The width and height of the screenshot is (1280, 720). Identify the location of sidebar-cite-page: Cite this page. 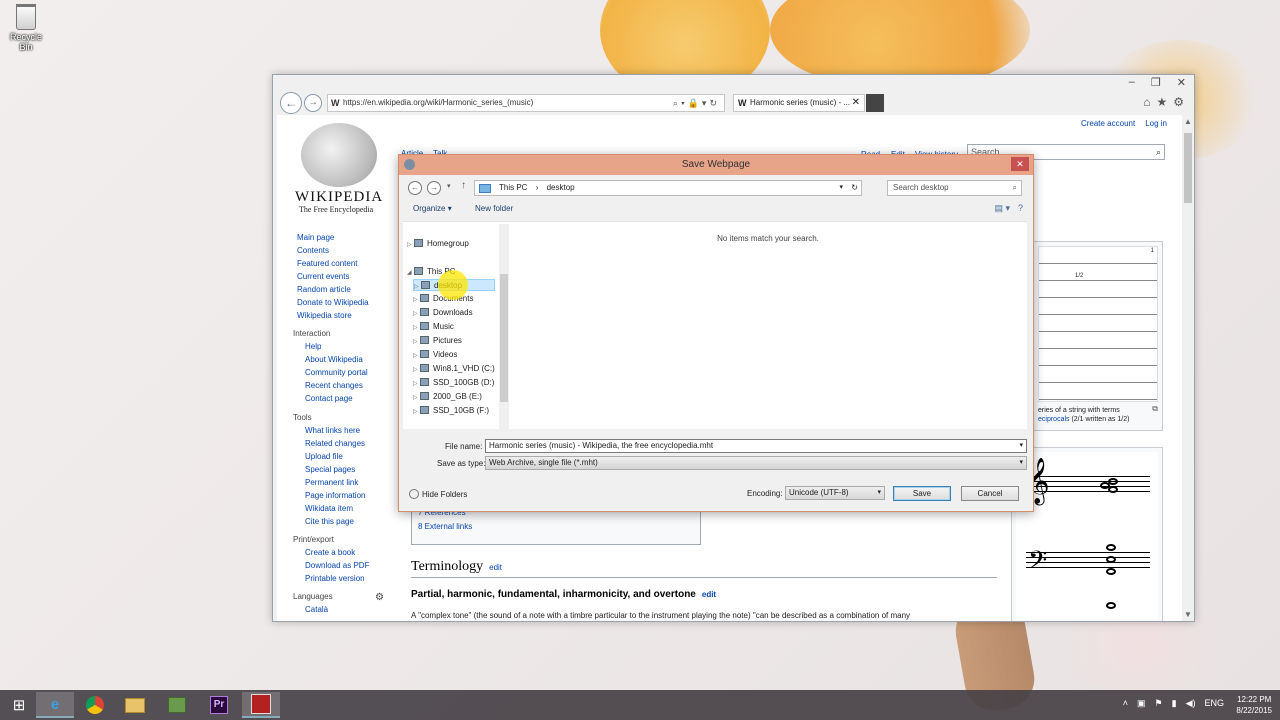
(329, 521).